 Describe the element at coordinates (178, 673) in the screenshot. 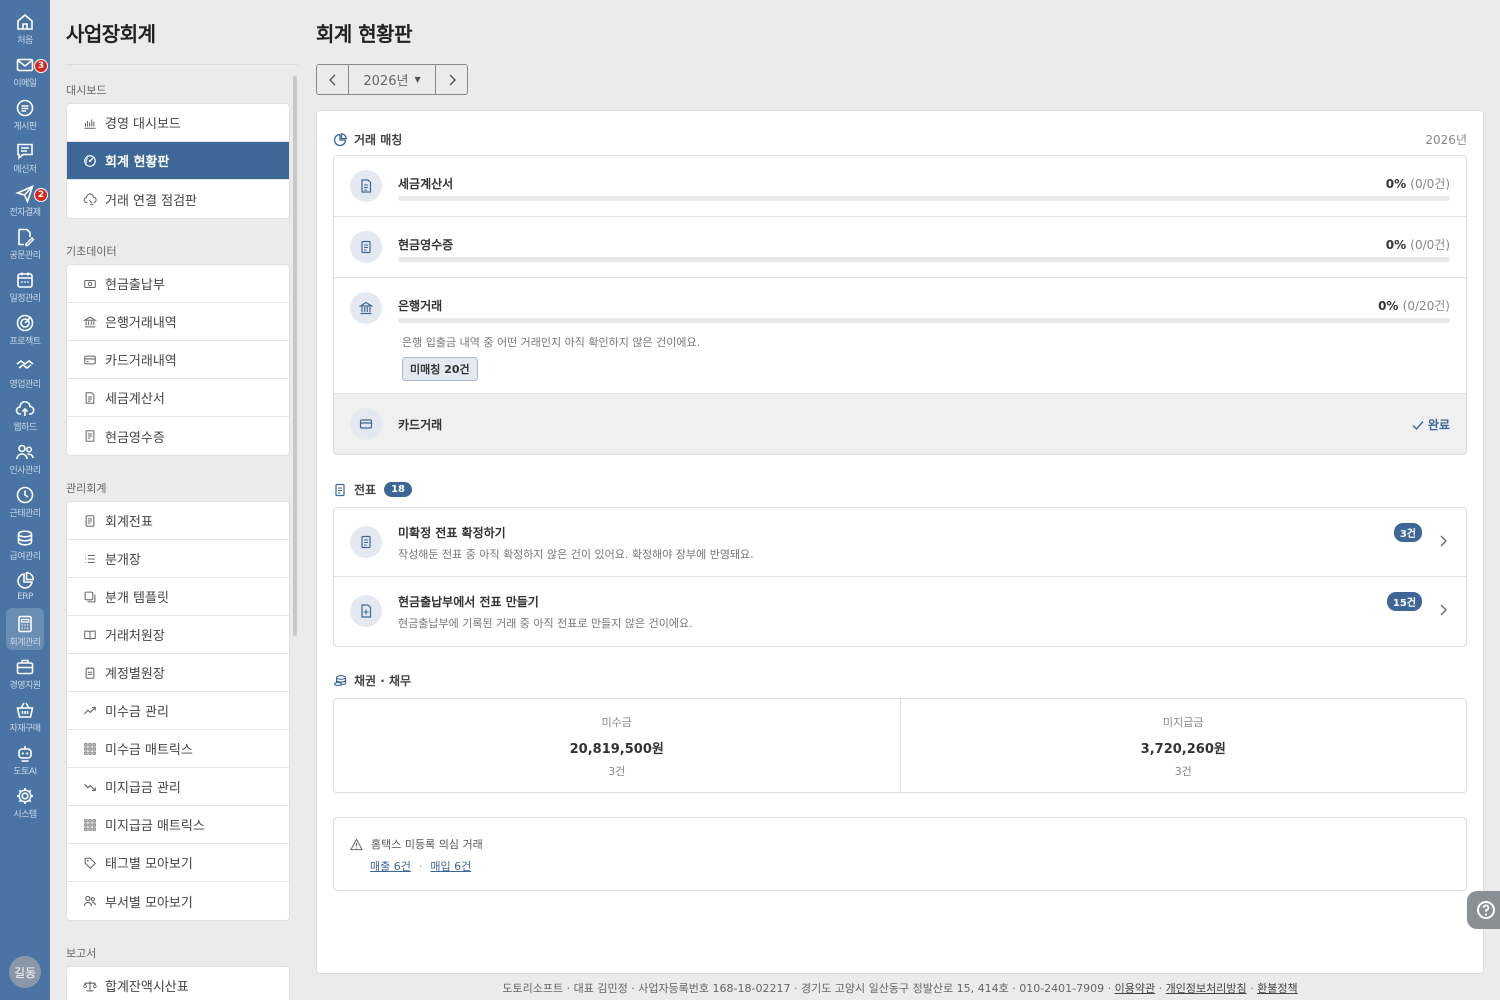

I see `sidebar-item: 계정별원장` at that location.